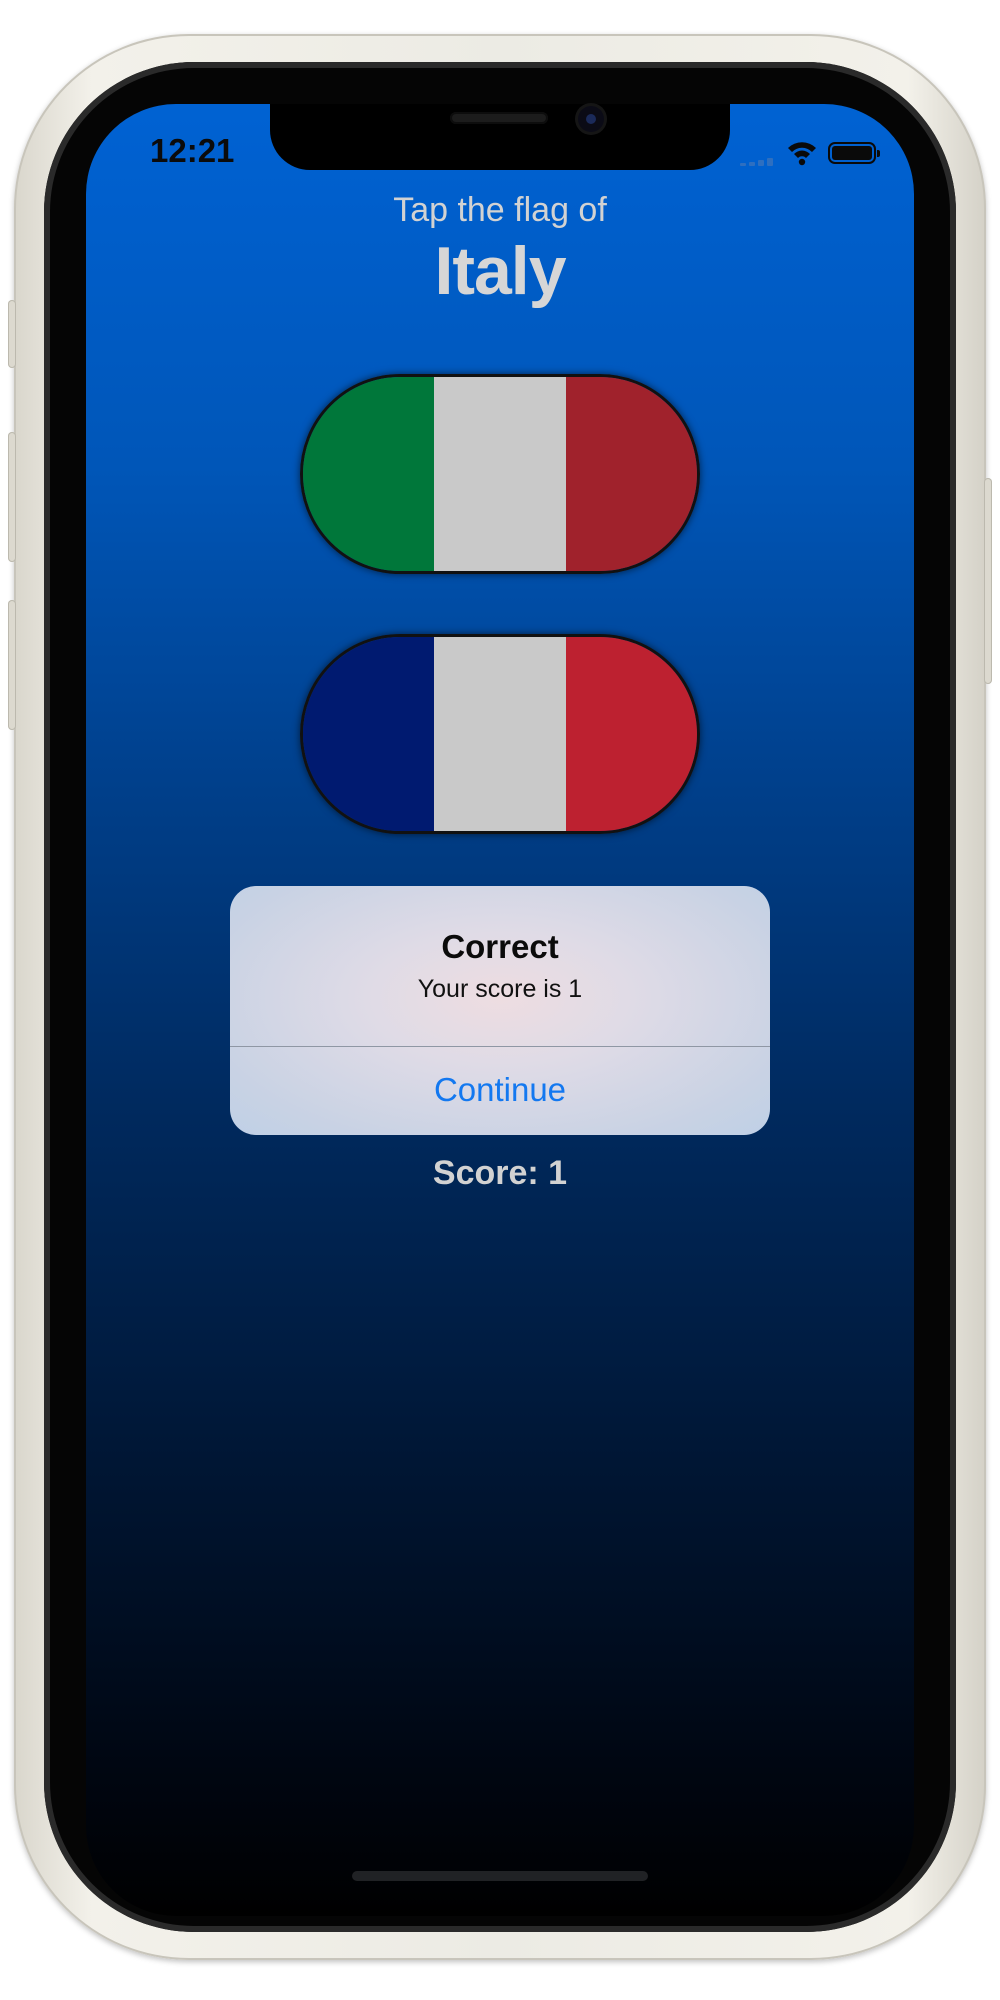  What do you see at coordinates (500, 946) in the screenshot?
I see `alert-title: Correct` at bounding box center [500, 946].